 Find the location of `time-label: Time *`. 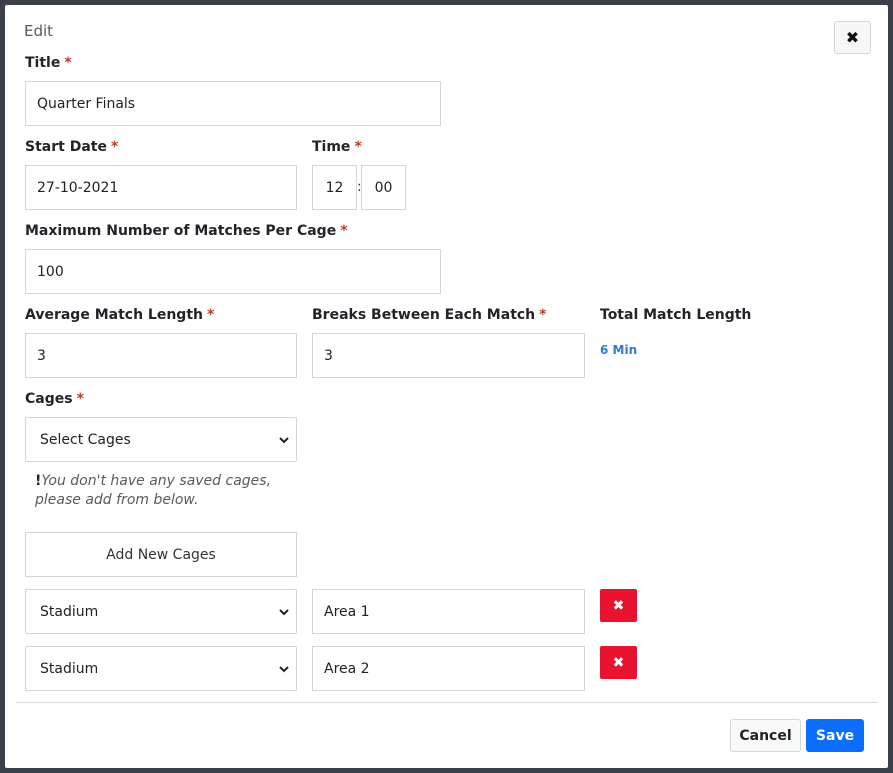

time-label: Time * is located at coordinates (337, 147).